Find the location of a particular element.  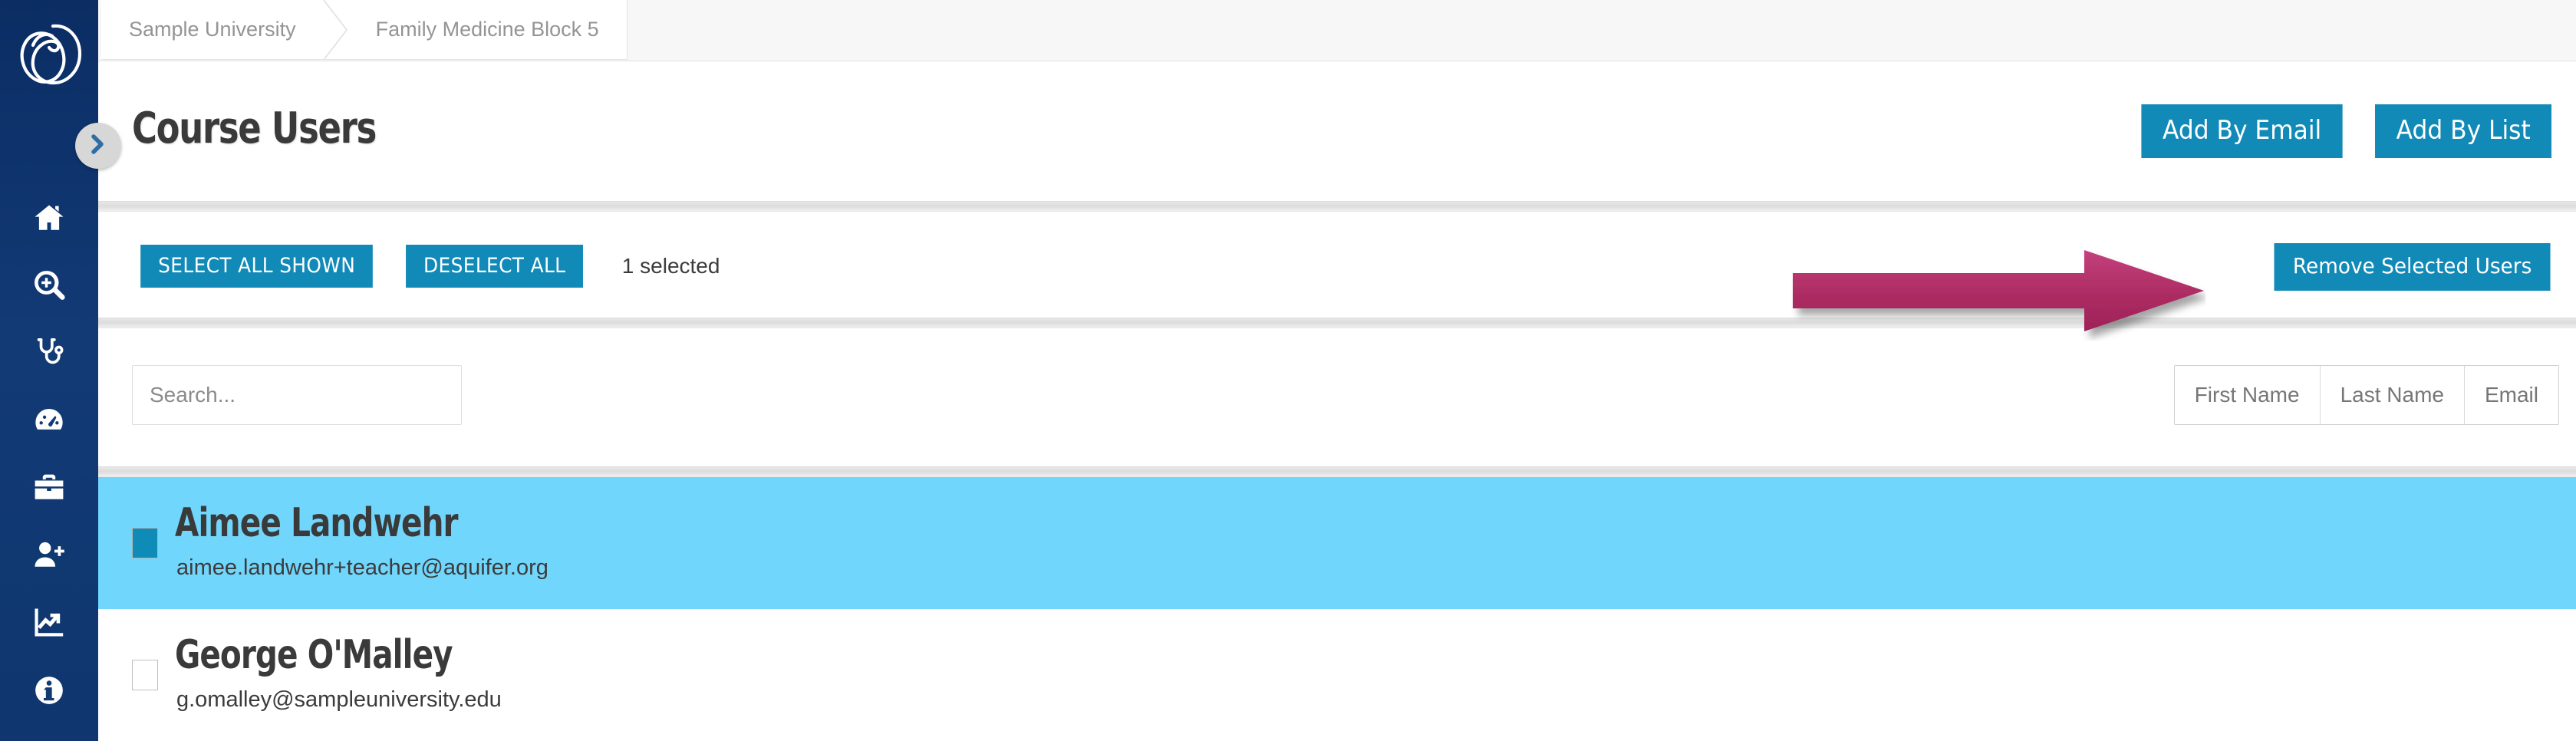

stethoscope-icon is located at coordinates (49, 353).